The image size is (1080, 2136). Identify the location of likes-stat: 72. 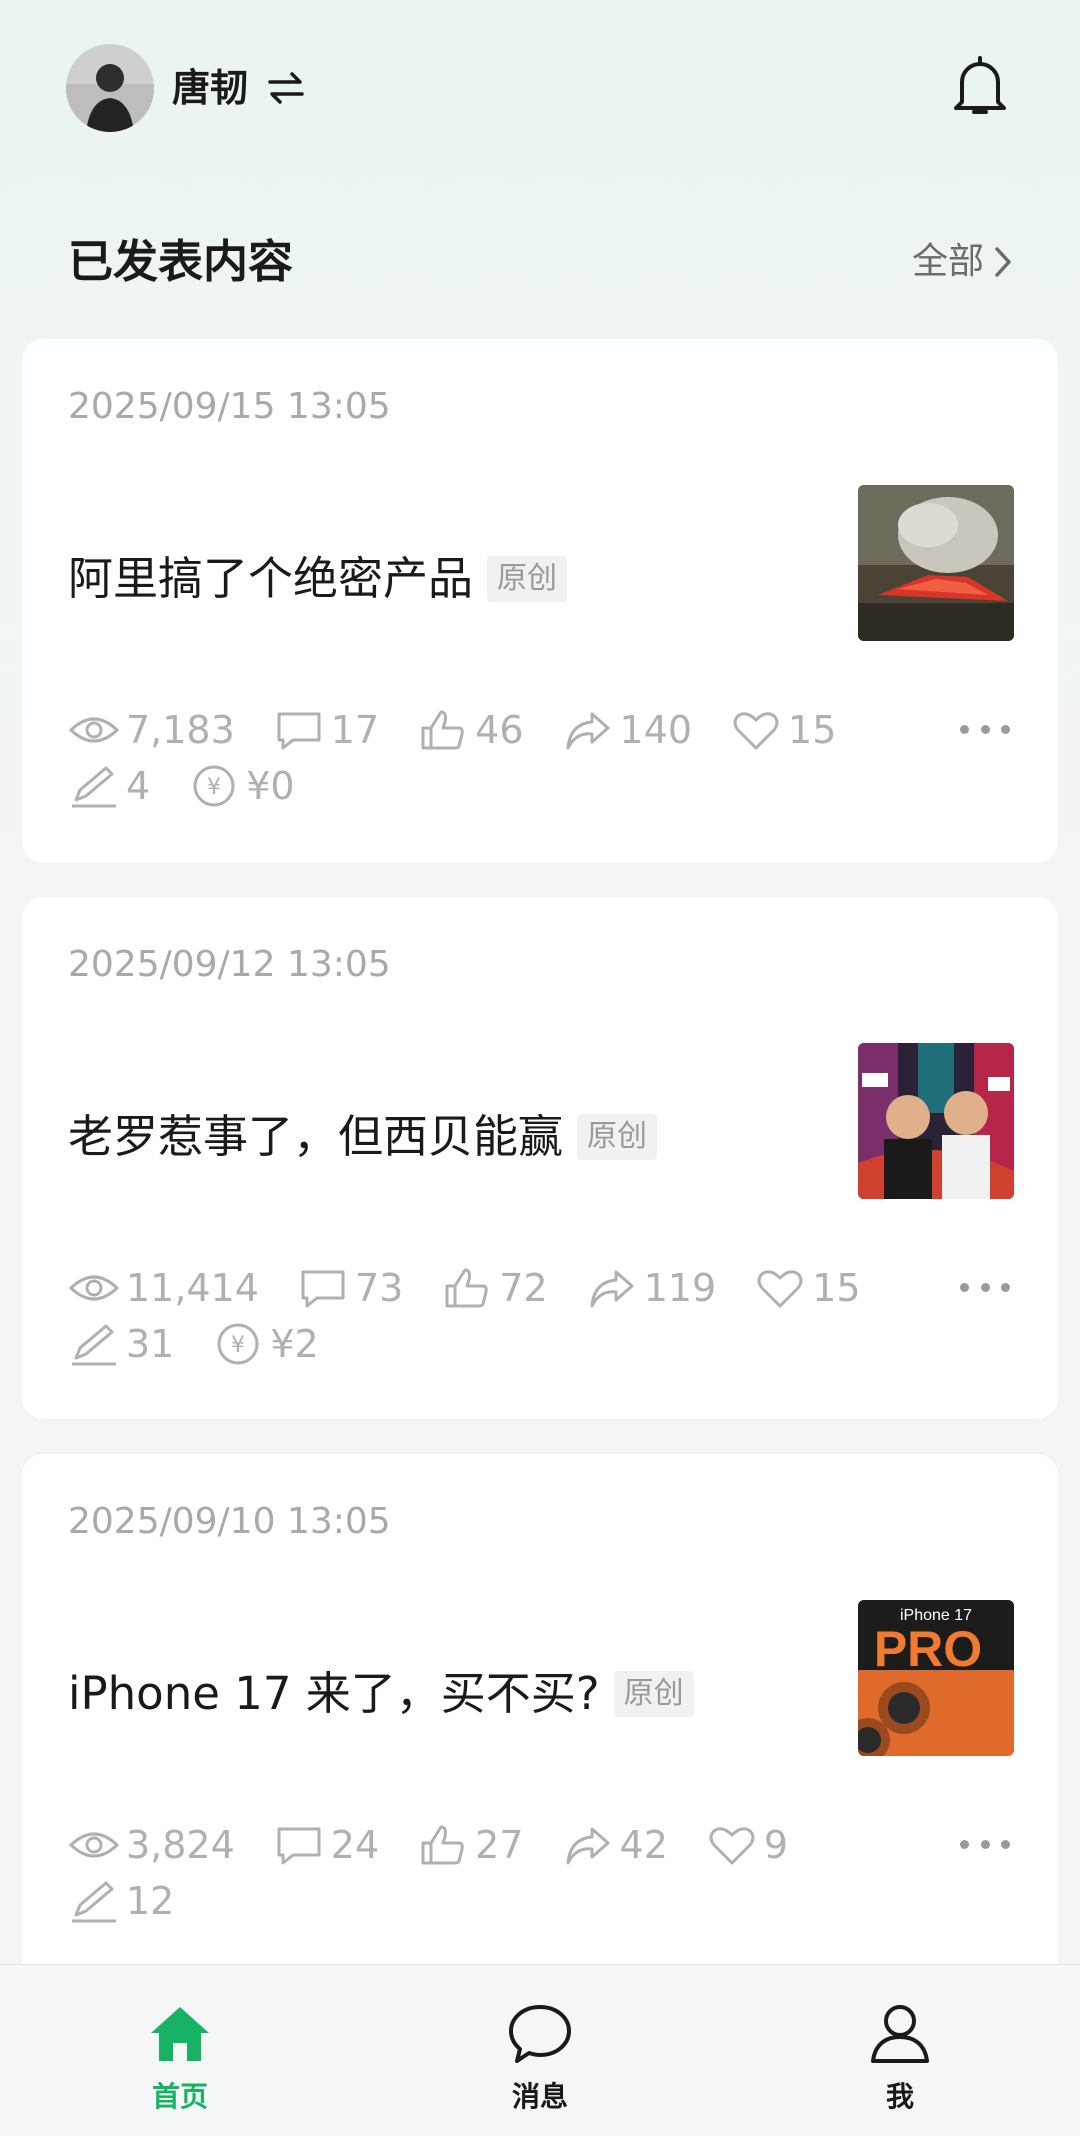
(494, 1288).